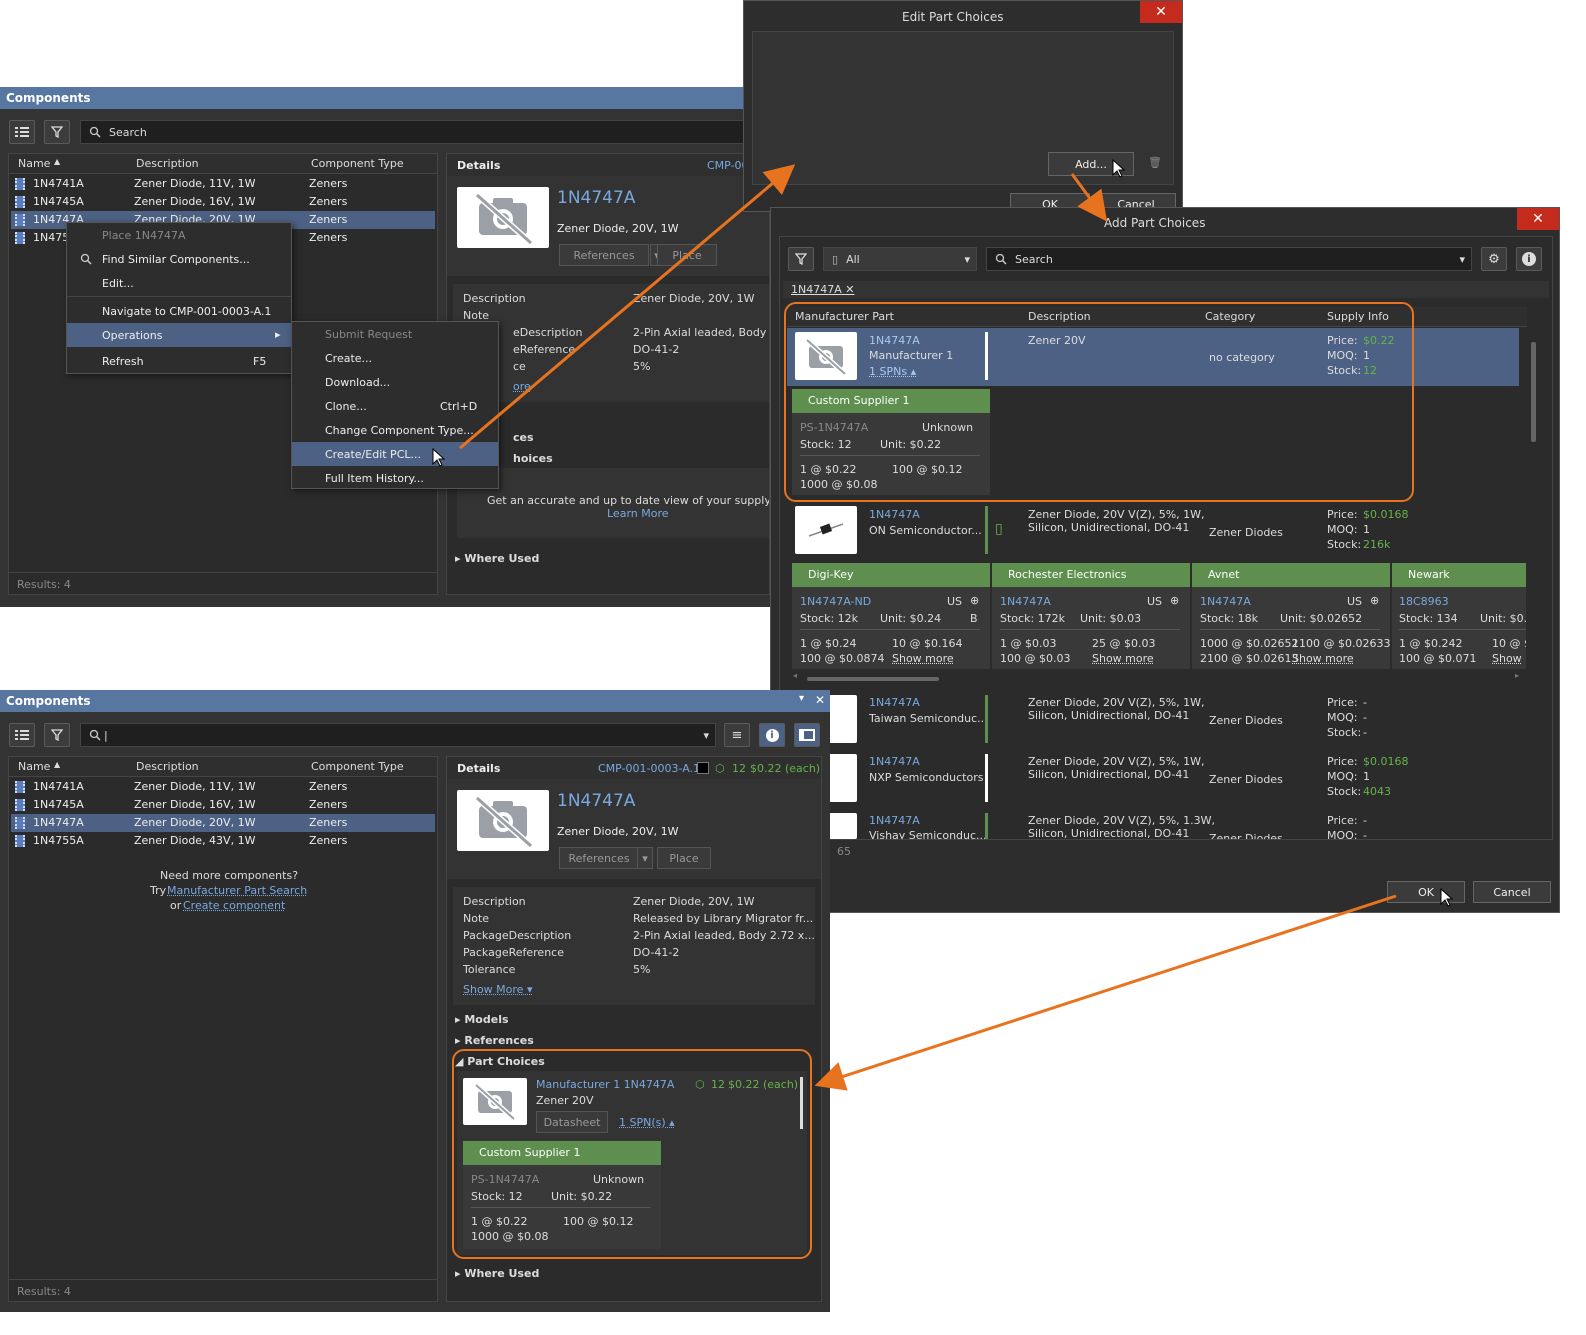  Describe the element at coordinates (482, 1019) in the screenshot. I see `models-section: ▸ Models` at that location.